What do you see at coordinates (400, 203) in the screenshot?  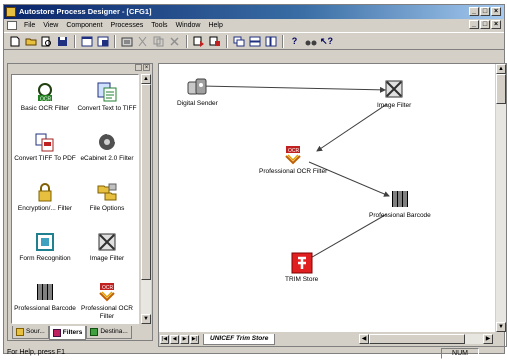 I see `node-professional-barcode: Professional Barcode` at bounding box center [400, 203].